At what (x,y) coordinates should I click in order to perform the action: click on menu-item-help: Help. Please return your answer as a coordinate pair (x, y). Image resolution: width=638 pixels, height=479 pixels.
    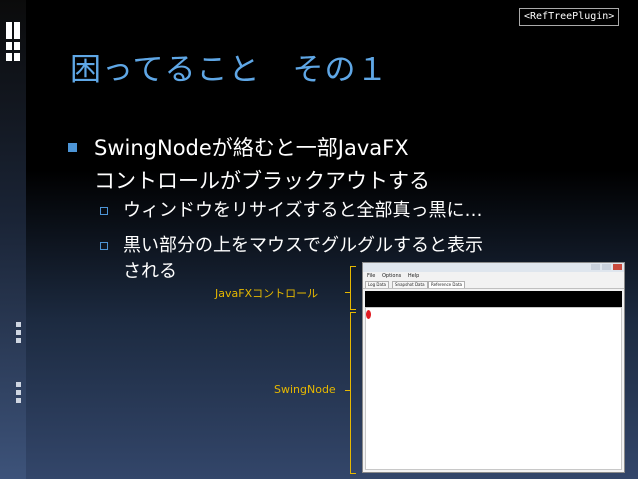
    Looking at the image, I should click on (413, 276).